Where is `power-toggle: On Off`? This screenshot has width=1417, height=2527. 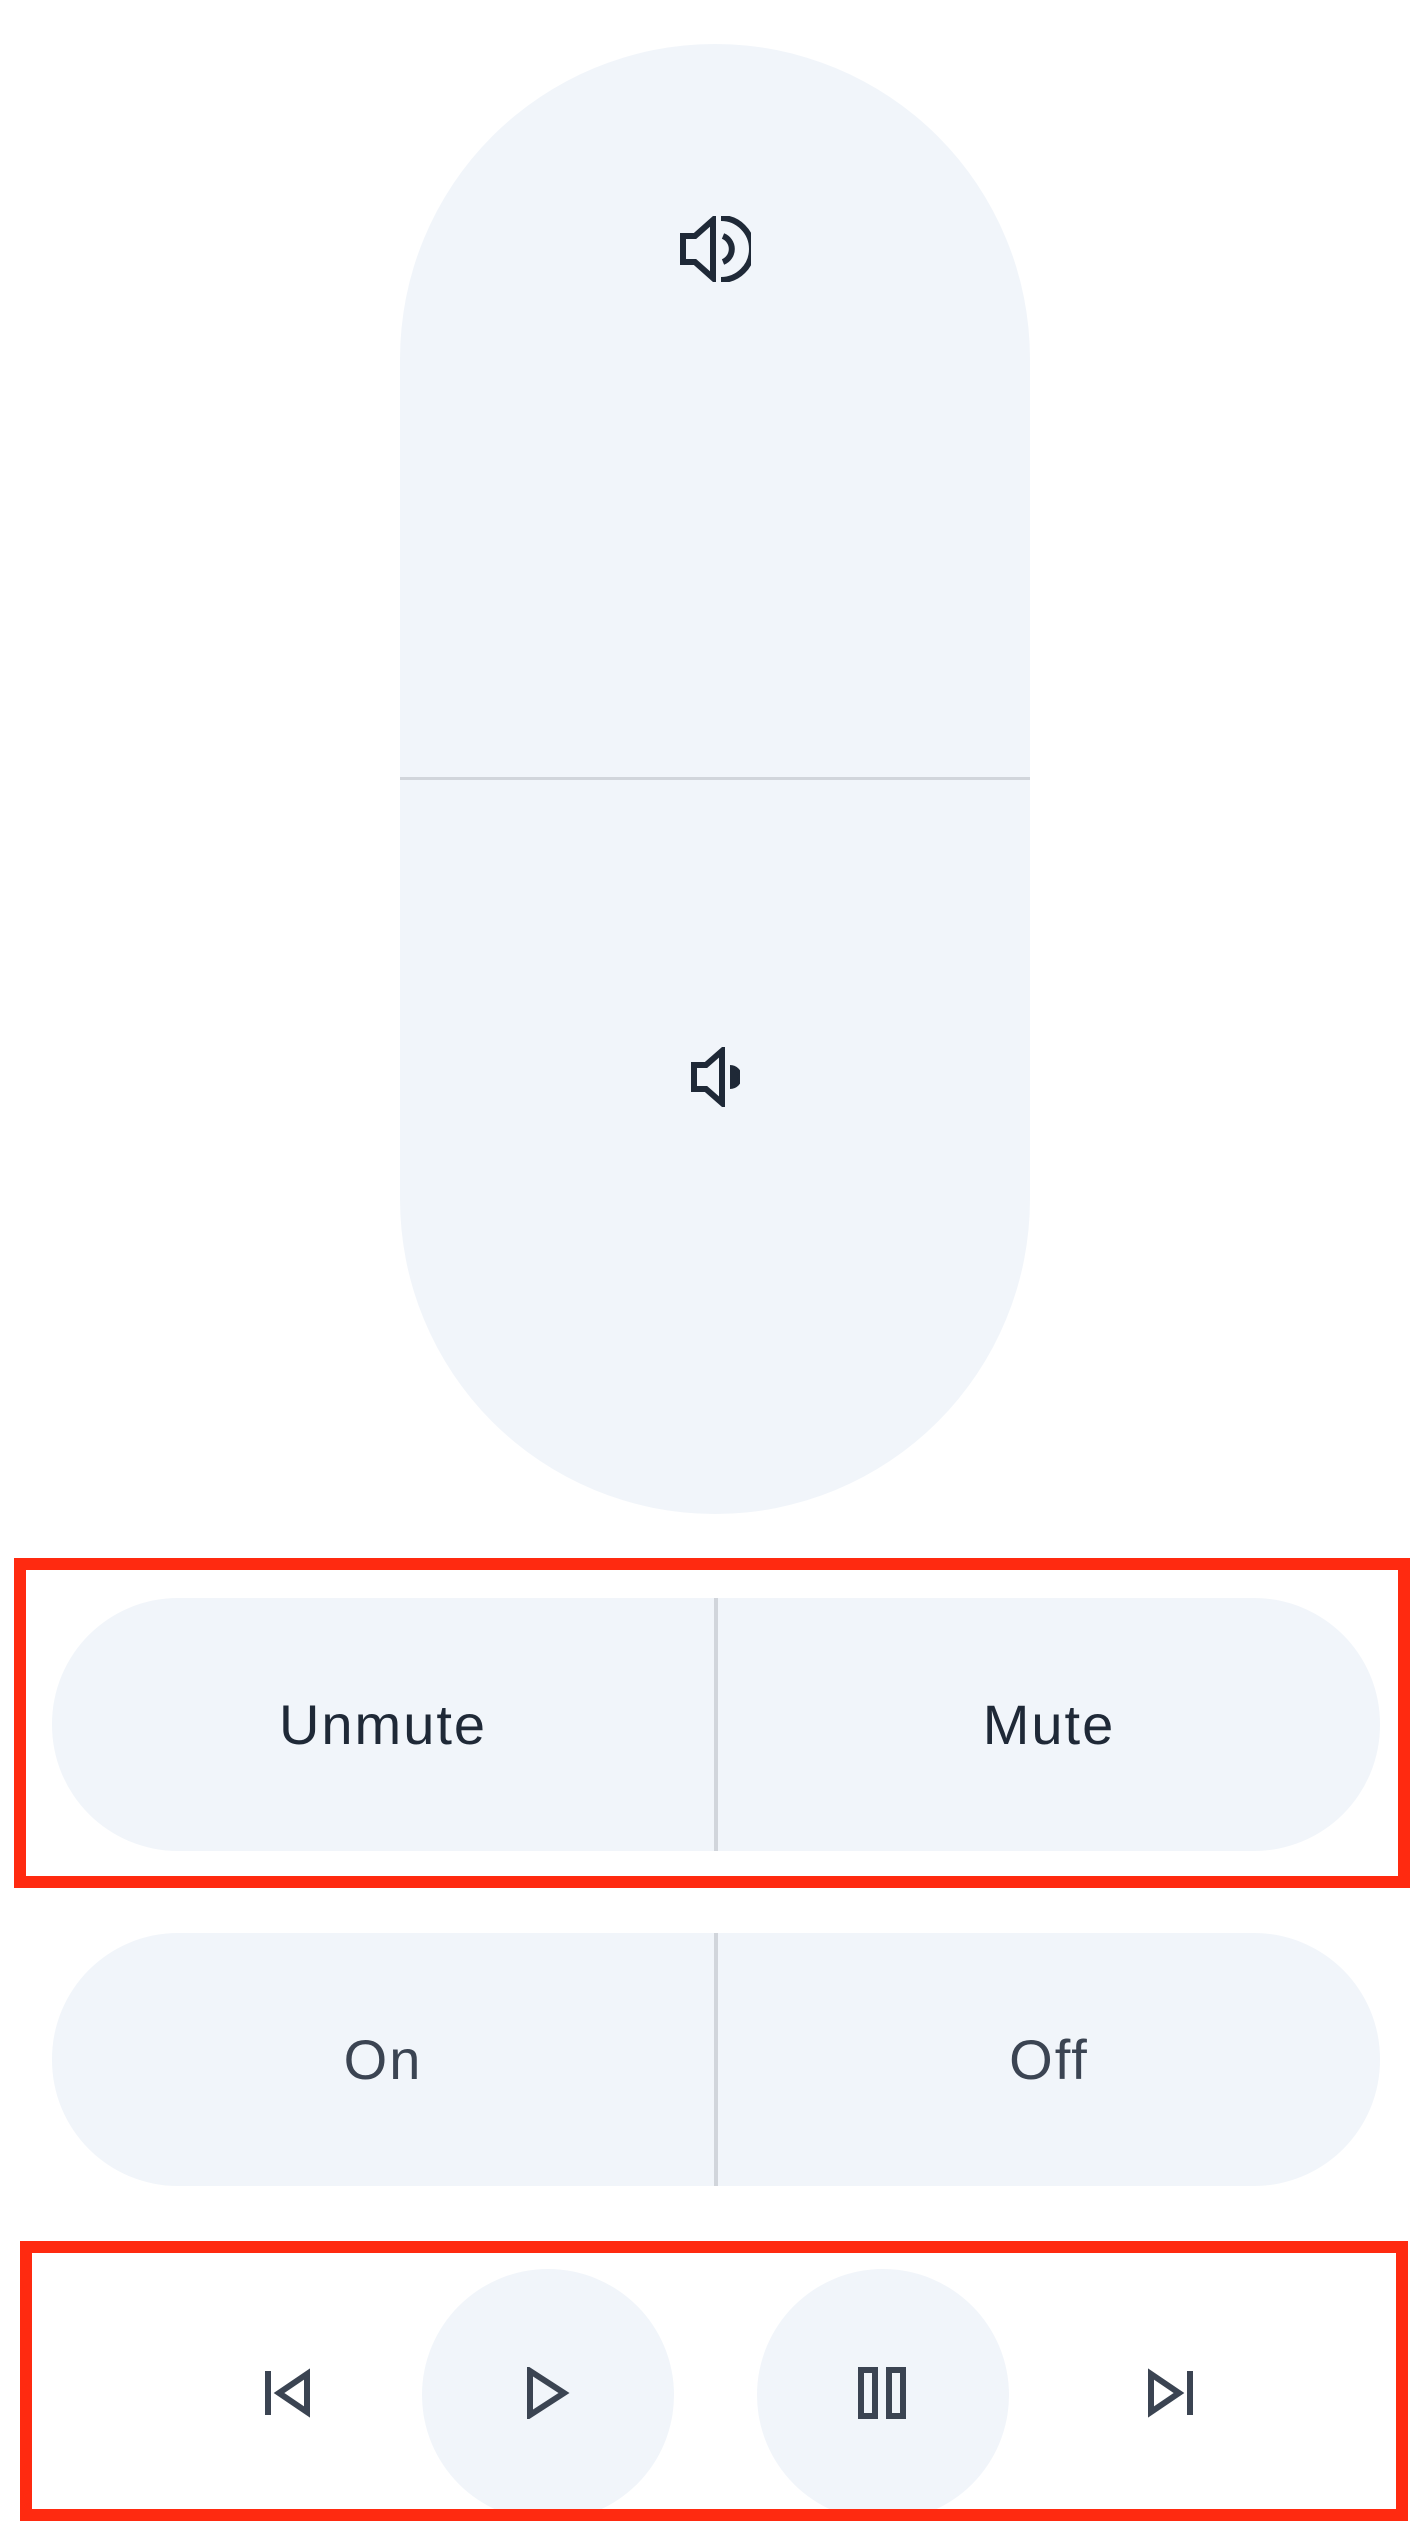
power-toggle: On Off is located at coordinates (716, 2059).